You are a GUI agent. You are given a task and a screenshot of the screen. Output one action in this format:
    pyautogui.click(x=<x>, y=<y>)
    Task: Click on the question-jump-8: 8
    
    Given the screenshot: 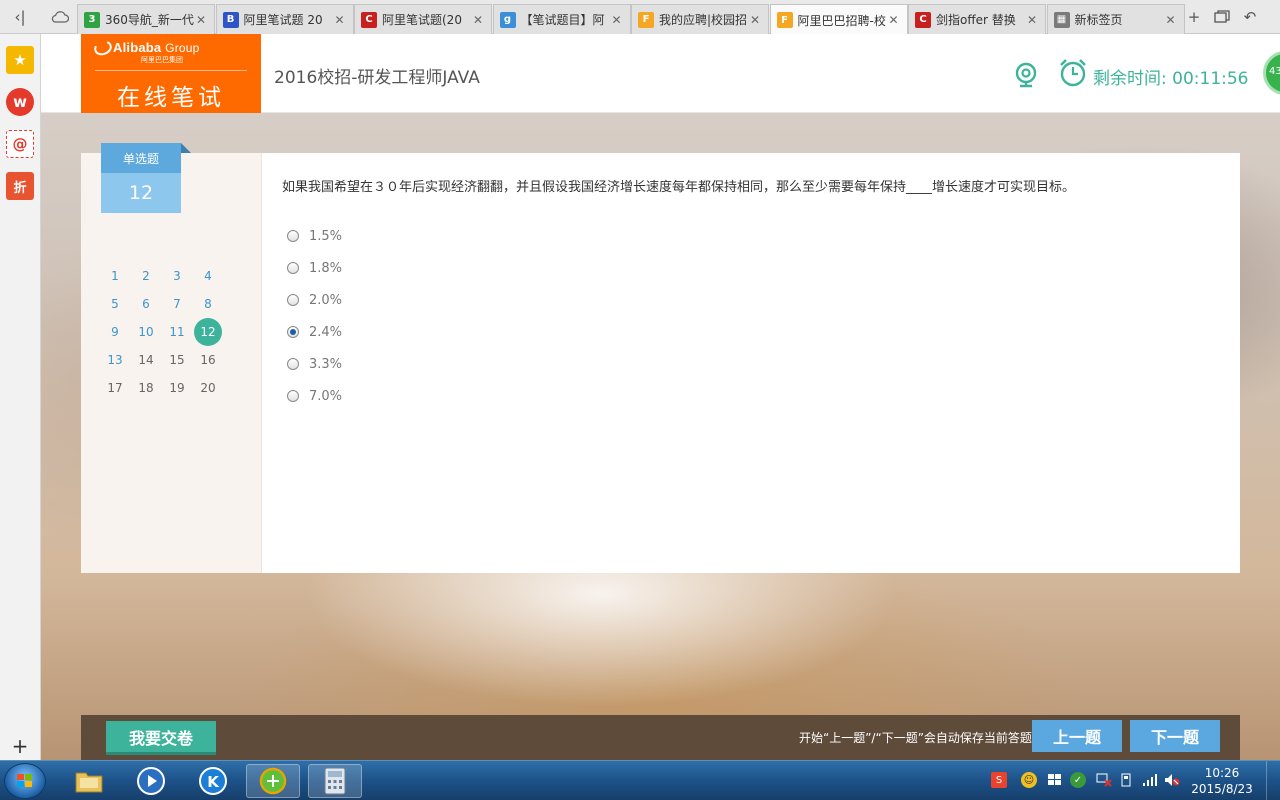 What is the action you would take?
    pyautogui.click(x=208, y=304)
    